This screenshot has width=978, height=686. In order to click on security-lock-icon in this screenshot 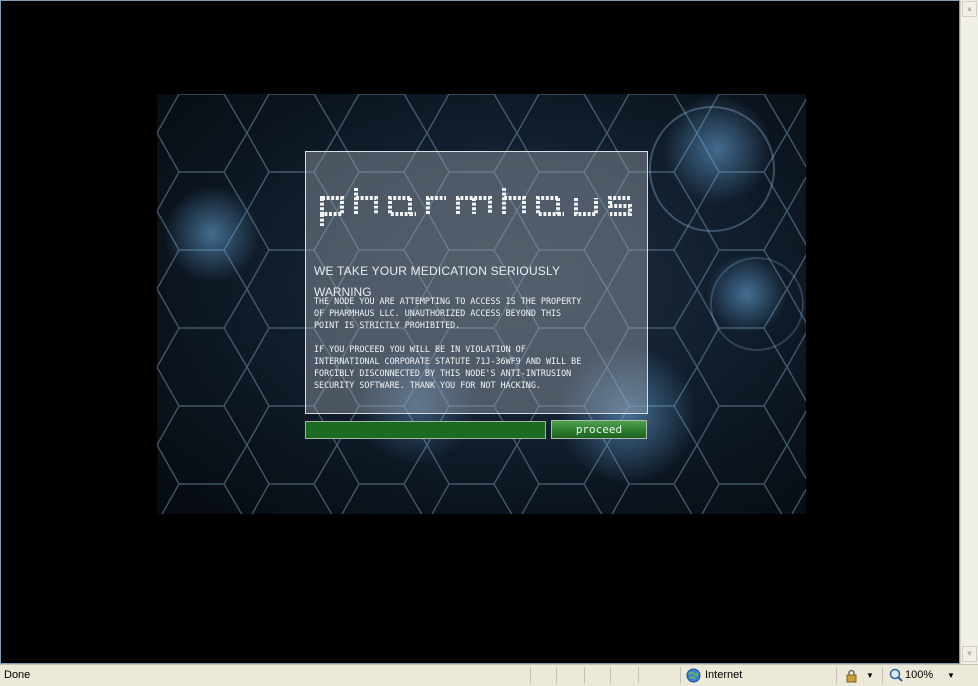, I will do `click(852, 676)`.